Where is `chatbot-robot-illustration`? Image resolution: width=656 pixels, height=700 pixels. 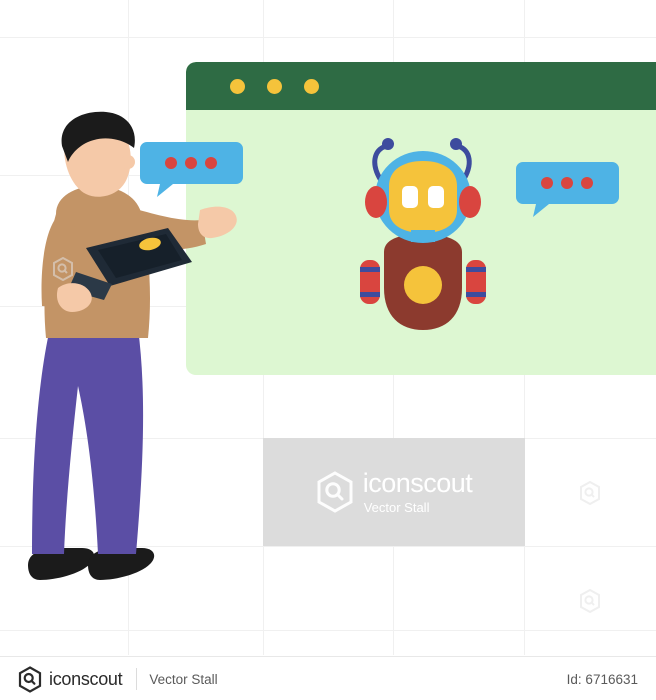
chatbot-robot-illustration is located at coordinates (423, 234).